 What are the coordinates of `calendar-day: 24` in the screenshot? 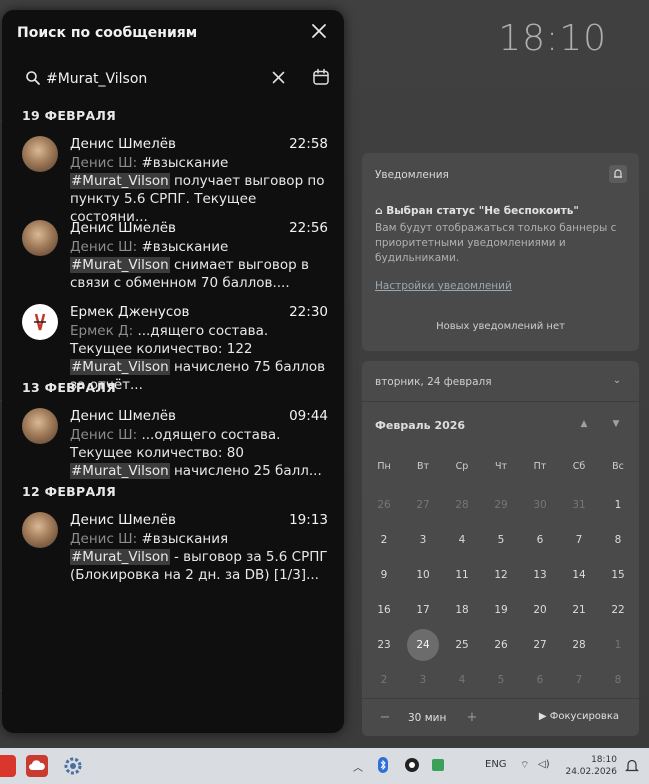 It's located at (423, 645).